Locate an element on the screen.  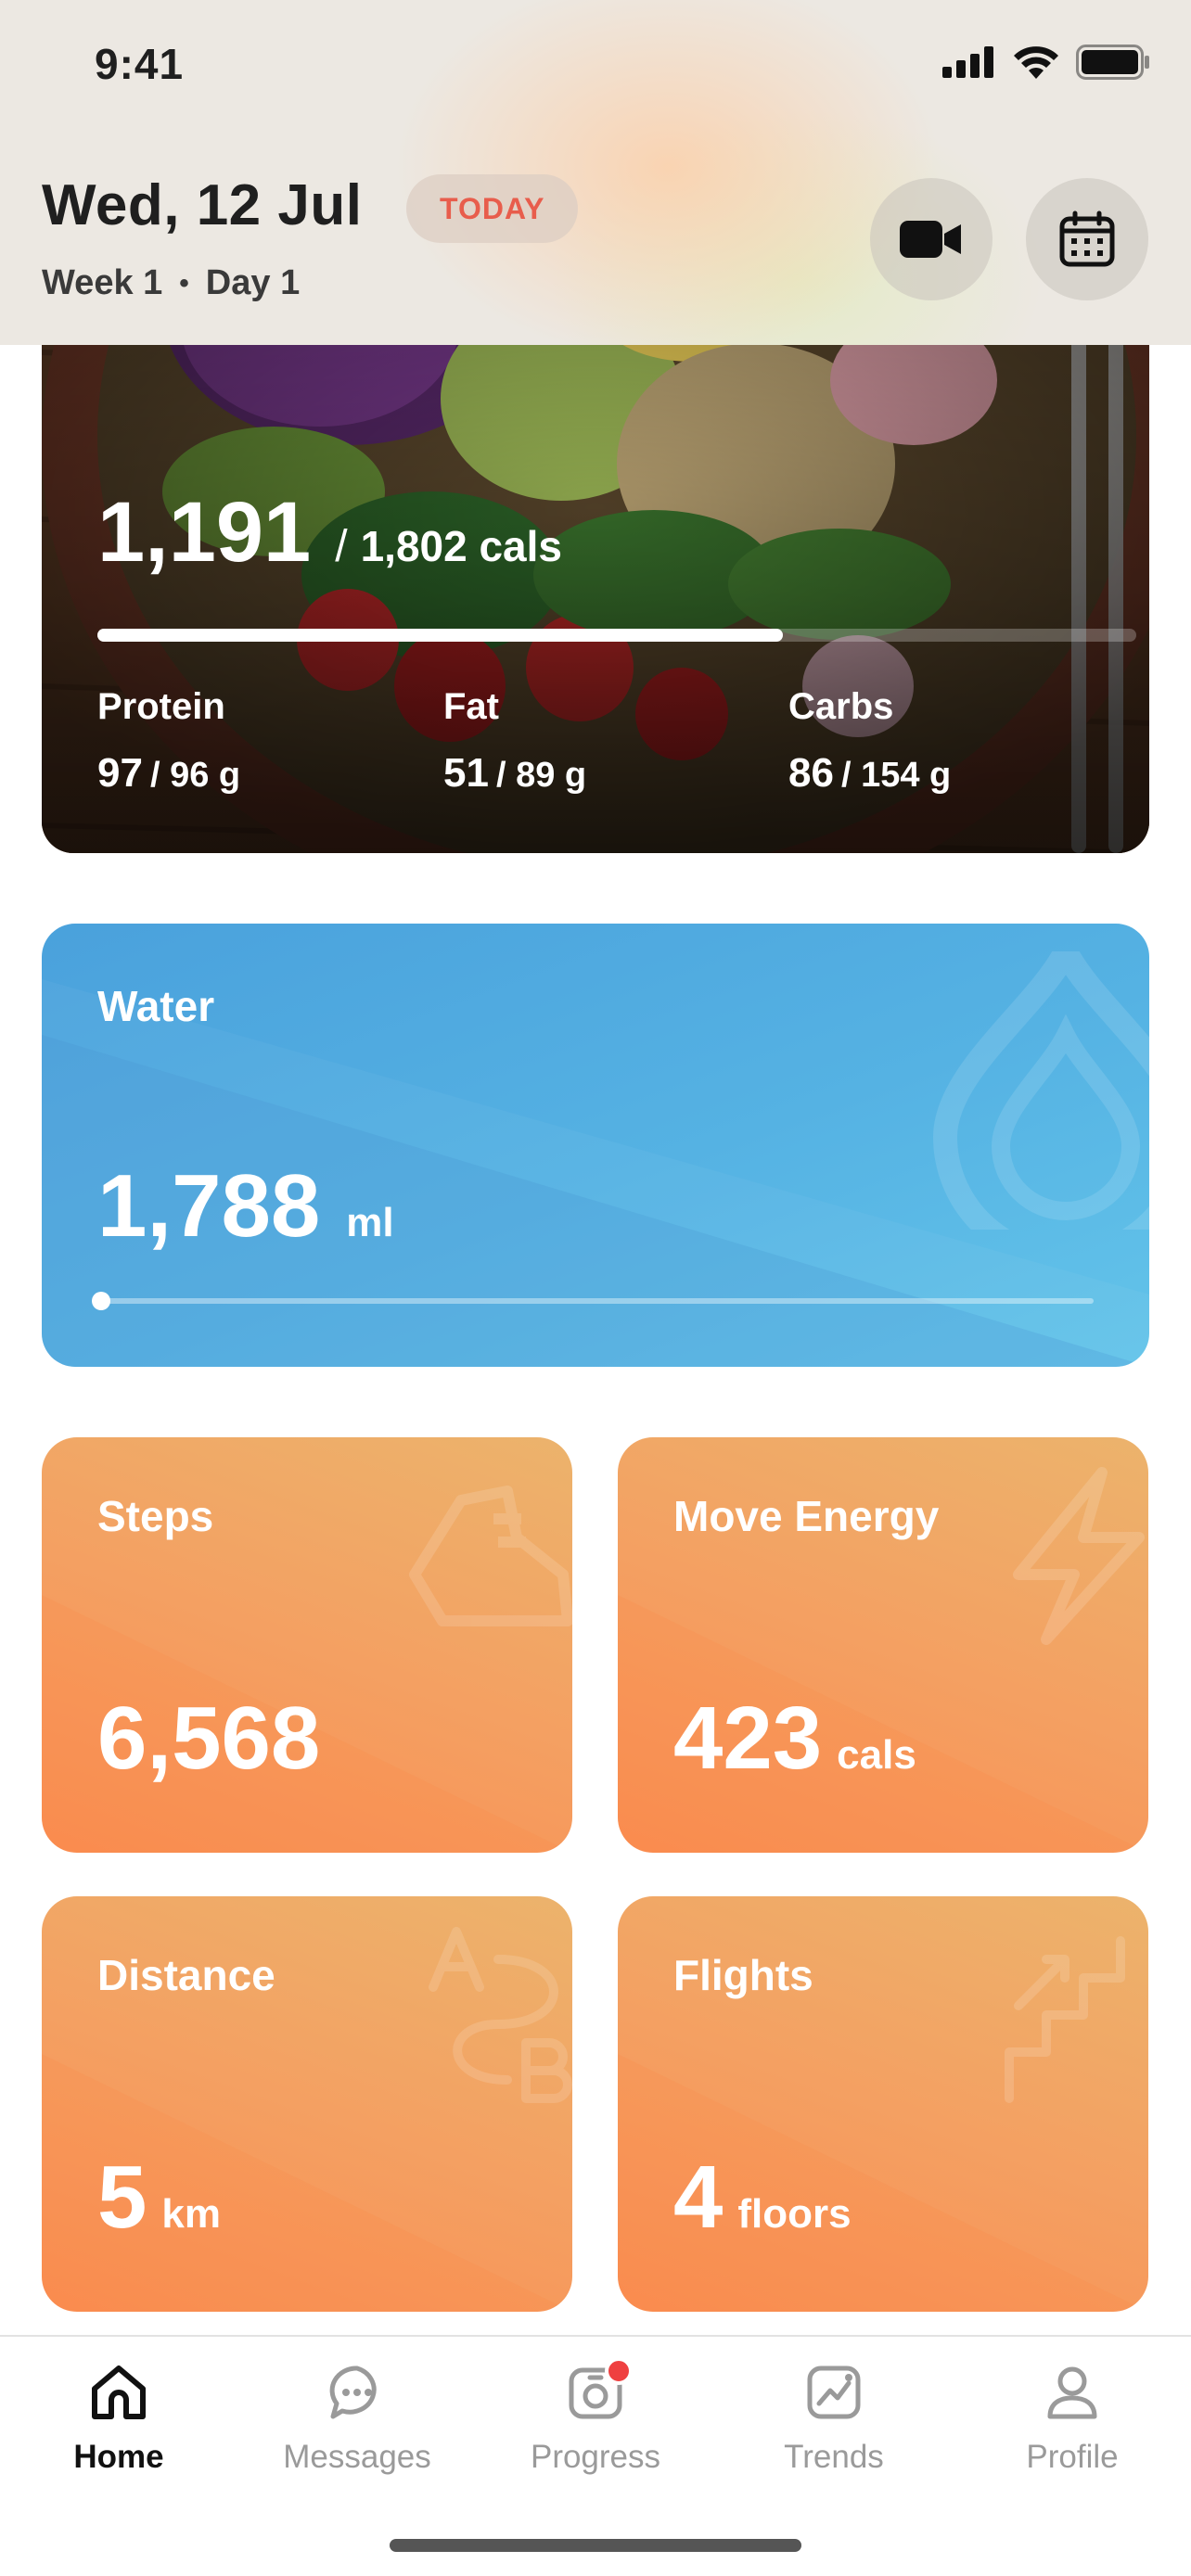
chat-bubble-icon is located at coordinates (357, 2393).